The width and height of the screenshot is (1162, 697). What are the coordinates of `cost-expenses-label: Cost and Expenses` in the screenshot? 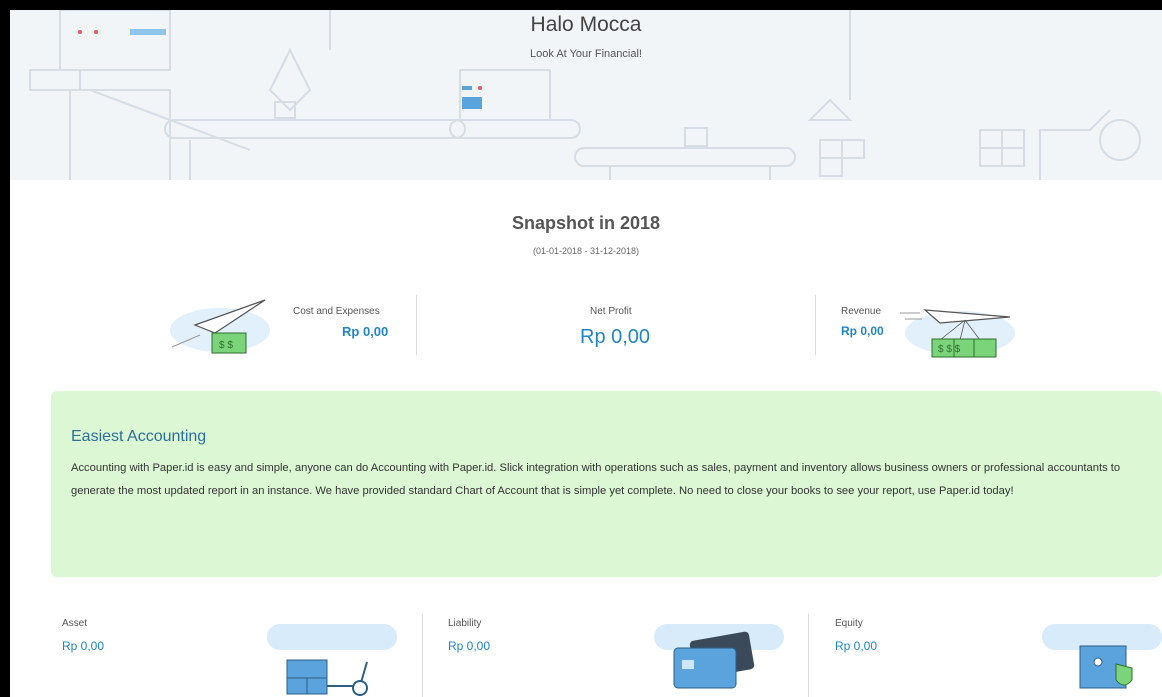 It's located at (336, 311).